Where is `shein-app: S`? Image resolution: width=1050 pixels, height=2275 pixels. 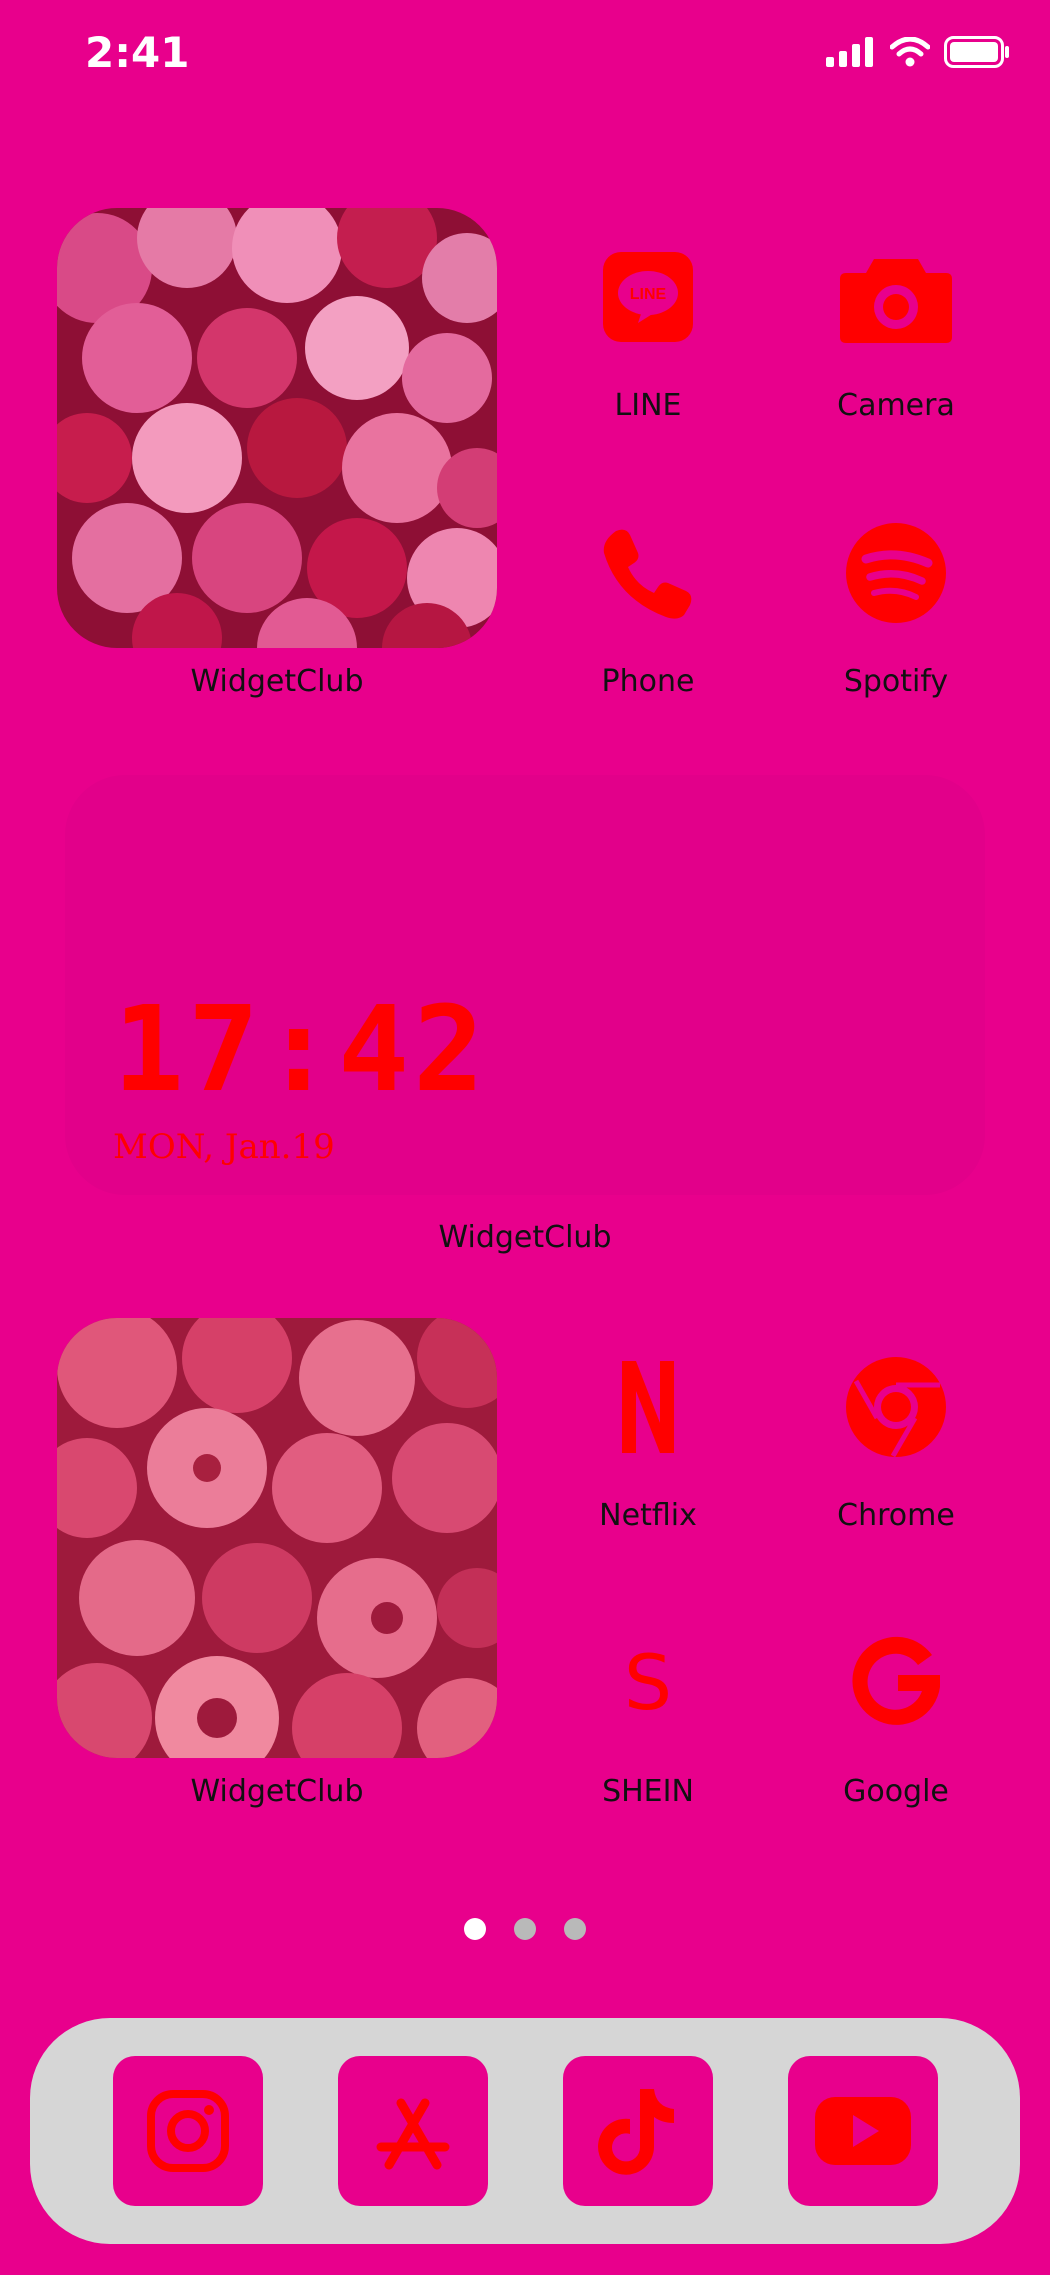
shein-app: S is located at coordinates (648, 1683).